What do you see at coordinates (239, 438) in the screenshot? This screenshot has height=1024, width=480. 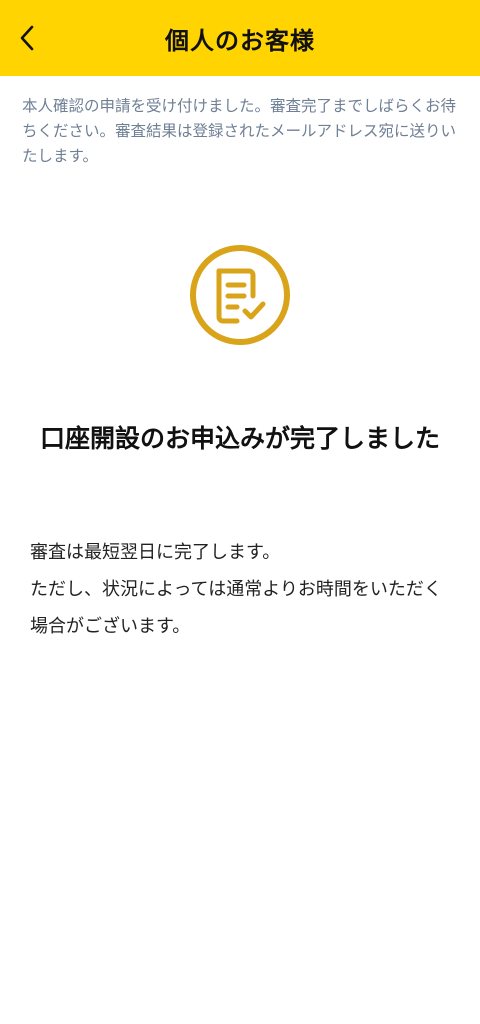 I see `completion-heading: 口座開設のお申込みが完了しました` at bounding box center [239, 438].